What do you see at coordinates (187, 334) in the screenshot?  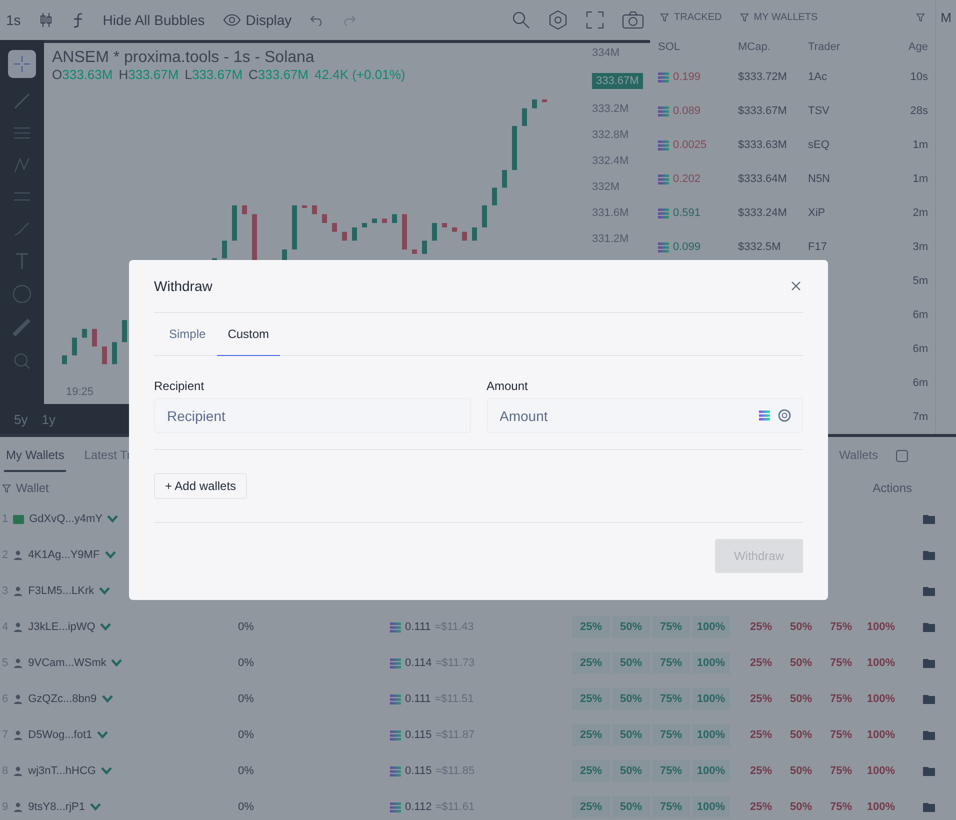 I see `dialog-tab: Simple` at bounding box center [187, 334].